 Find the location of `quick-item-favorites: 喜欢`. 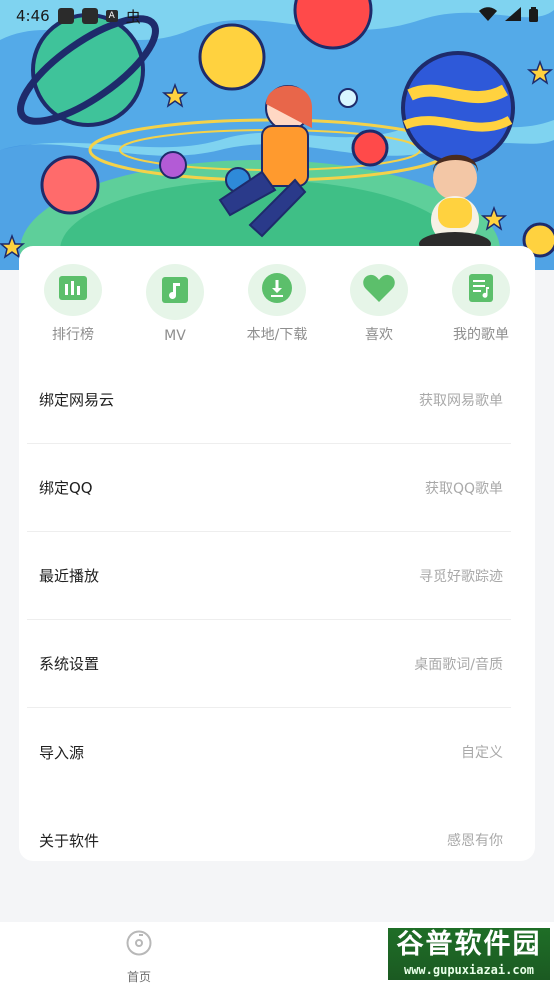

quick-item-favorites: 喜欢 is located at coordinates (379, 304).